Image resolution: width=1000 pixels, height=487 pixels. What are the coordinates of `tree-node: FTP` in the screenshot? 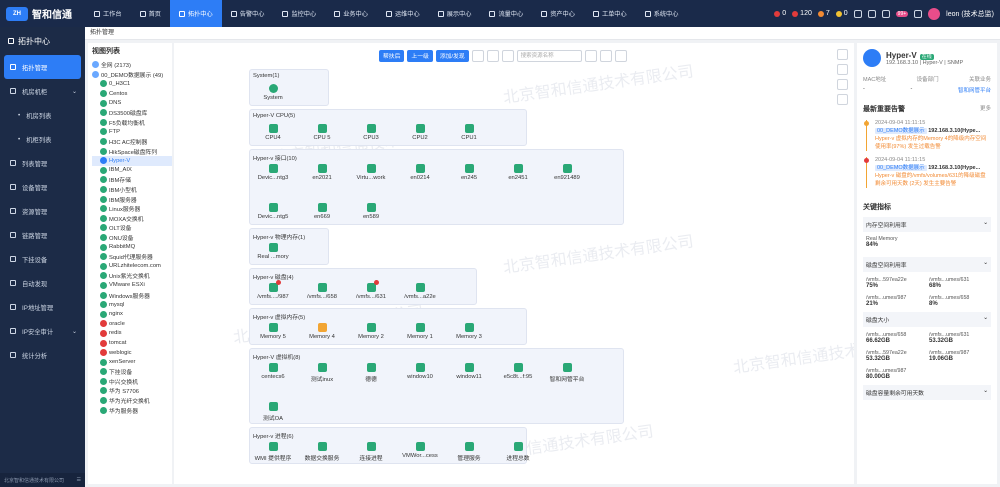 It's located at (132, 132).